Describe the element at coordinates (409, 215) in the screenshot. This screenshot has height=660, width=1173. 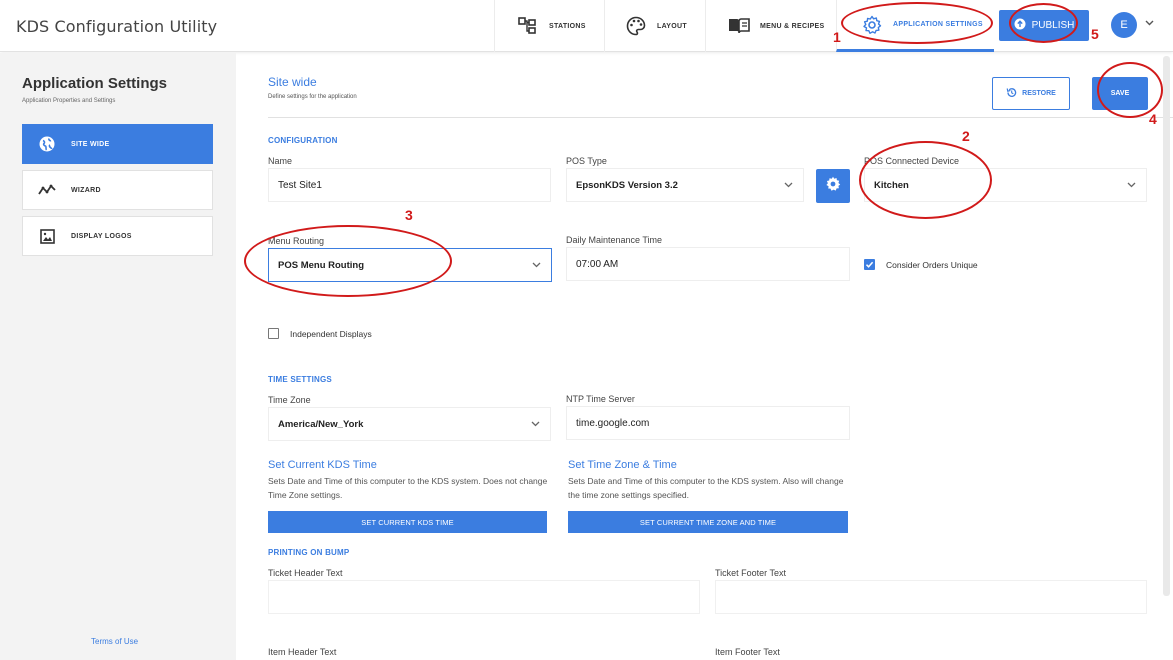
I see `annotation-number: 3` at that location.